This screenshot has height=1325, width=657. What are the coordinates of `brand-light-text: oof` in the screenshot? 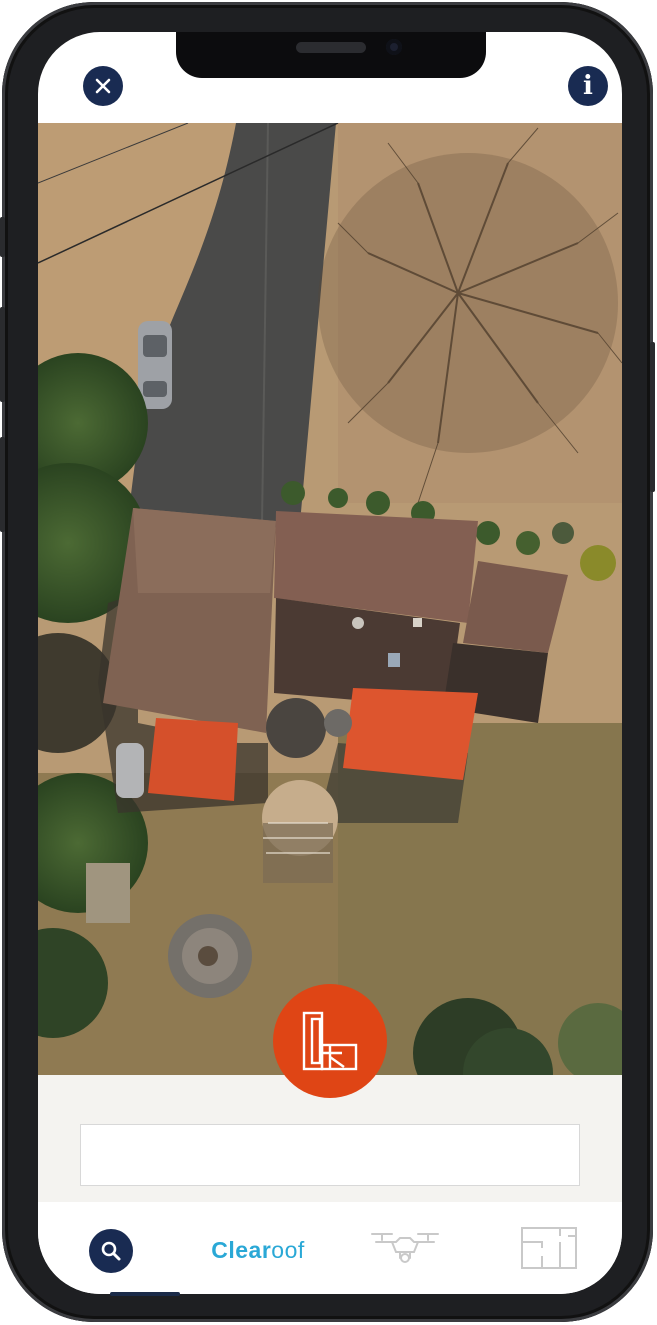 It's located at (288, 1249).